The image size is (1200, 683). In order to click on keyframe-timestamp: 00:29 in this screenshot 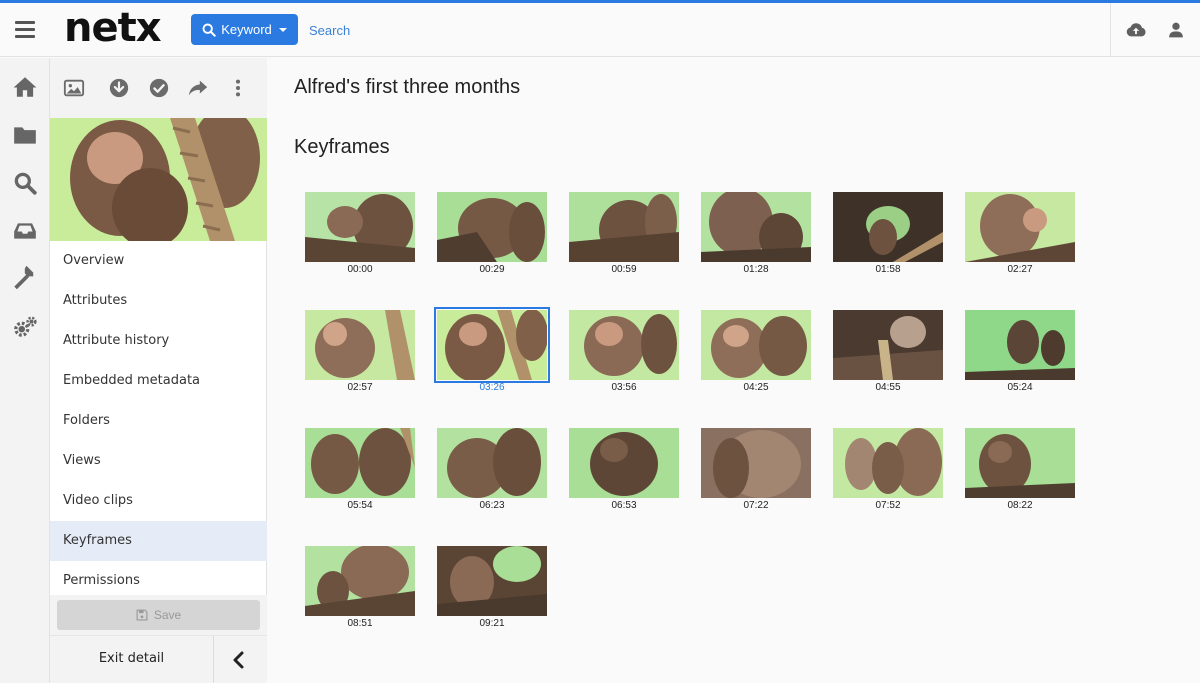, I will do `click(492, 269)`.